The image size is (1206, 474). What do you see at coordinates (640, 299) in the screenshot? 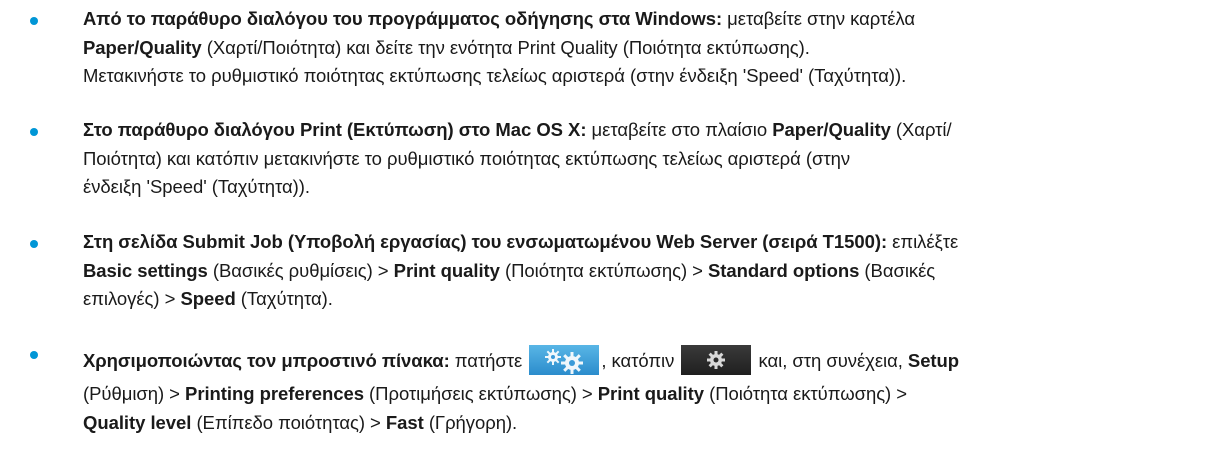
I see `text-line: επιλογές) > Speed (Ταχύτητα).` at bounding box center [640, 299].